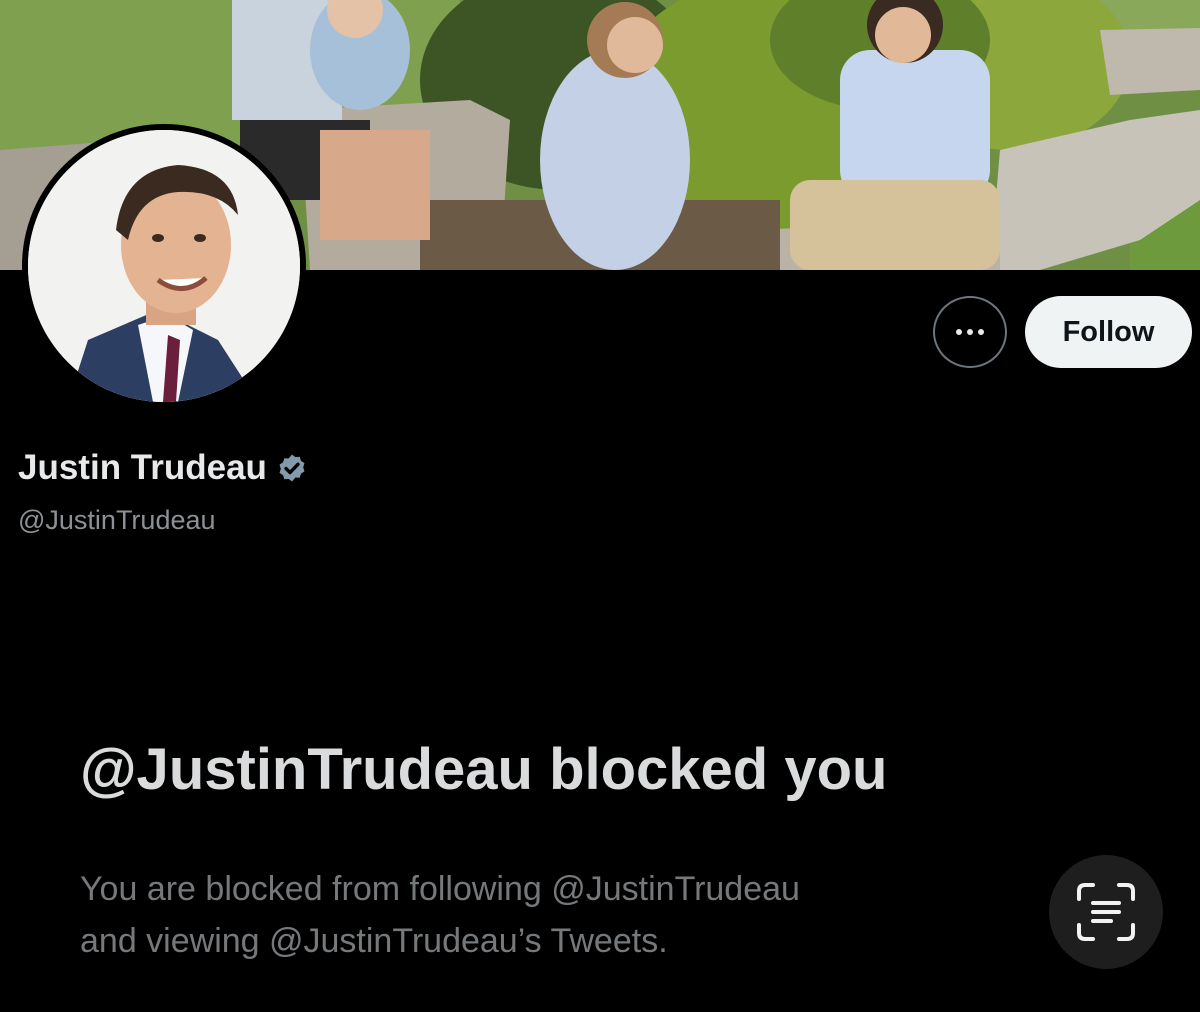  I want to click on more-options-icon, so click(970, 332).